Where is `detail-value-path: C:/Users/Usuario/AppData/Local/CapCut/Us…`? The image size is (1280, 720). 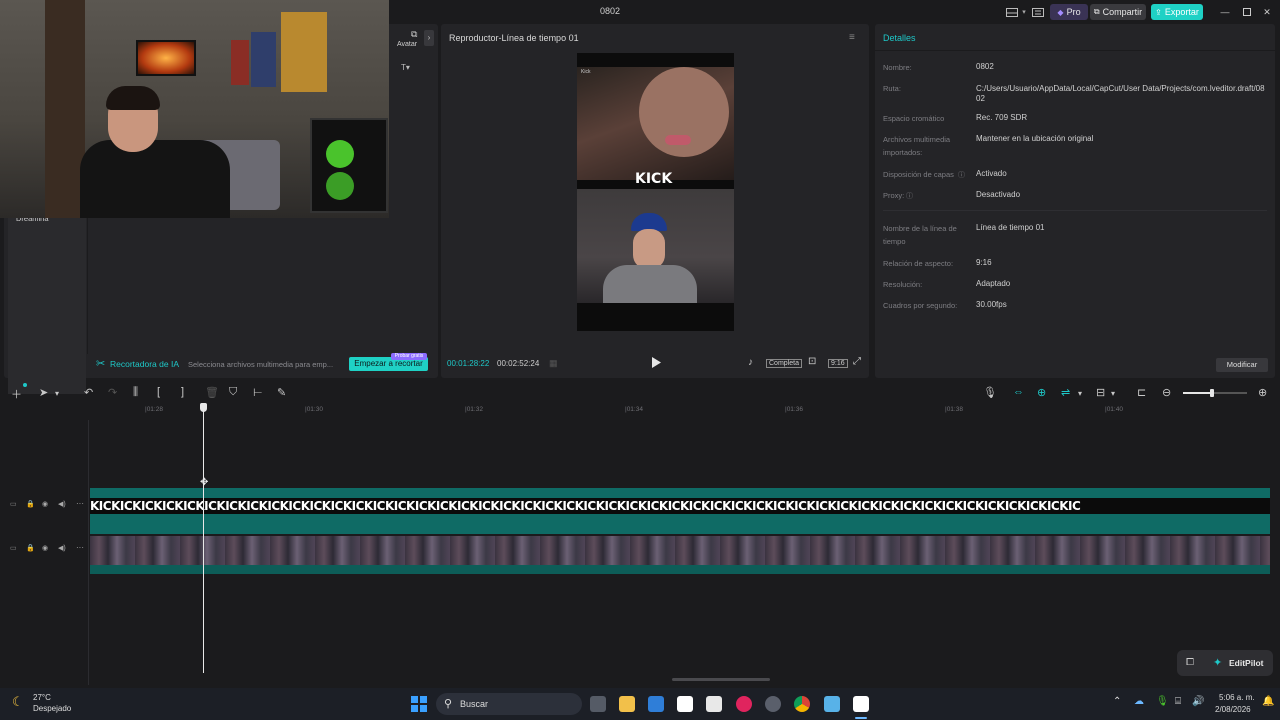 detail-value-path: C:/Users/Usuario/AppData/Local/CapCut/Us… is located at coordinates (1120, 93).